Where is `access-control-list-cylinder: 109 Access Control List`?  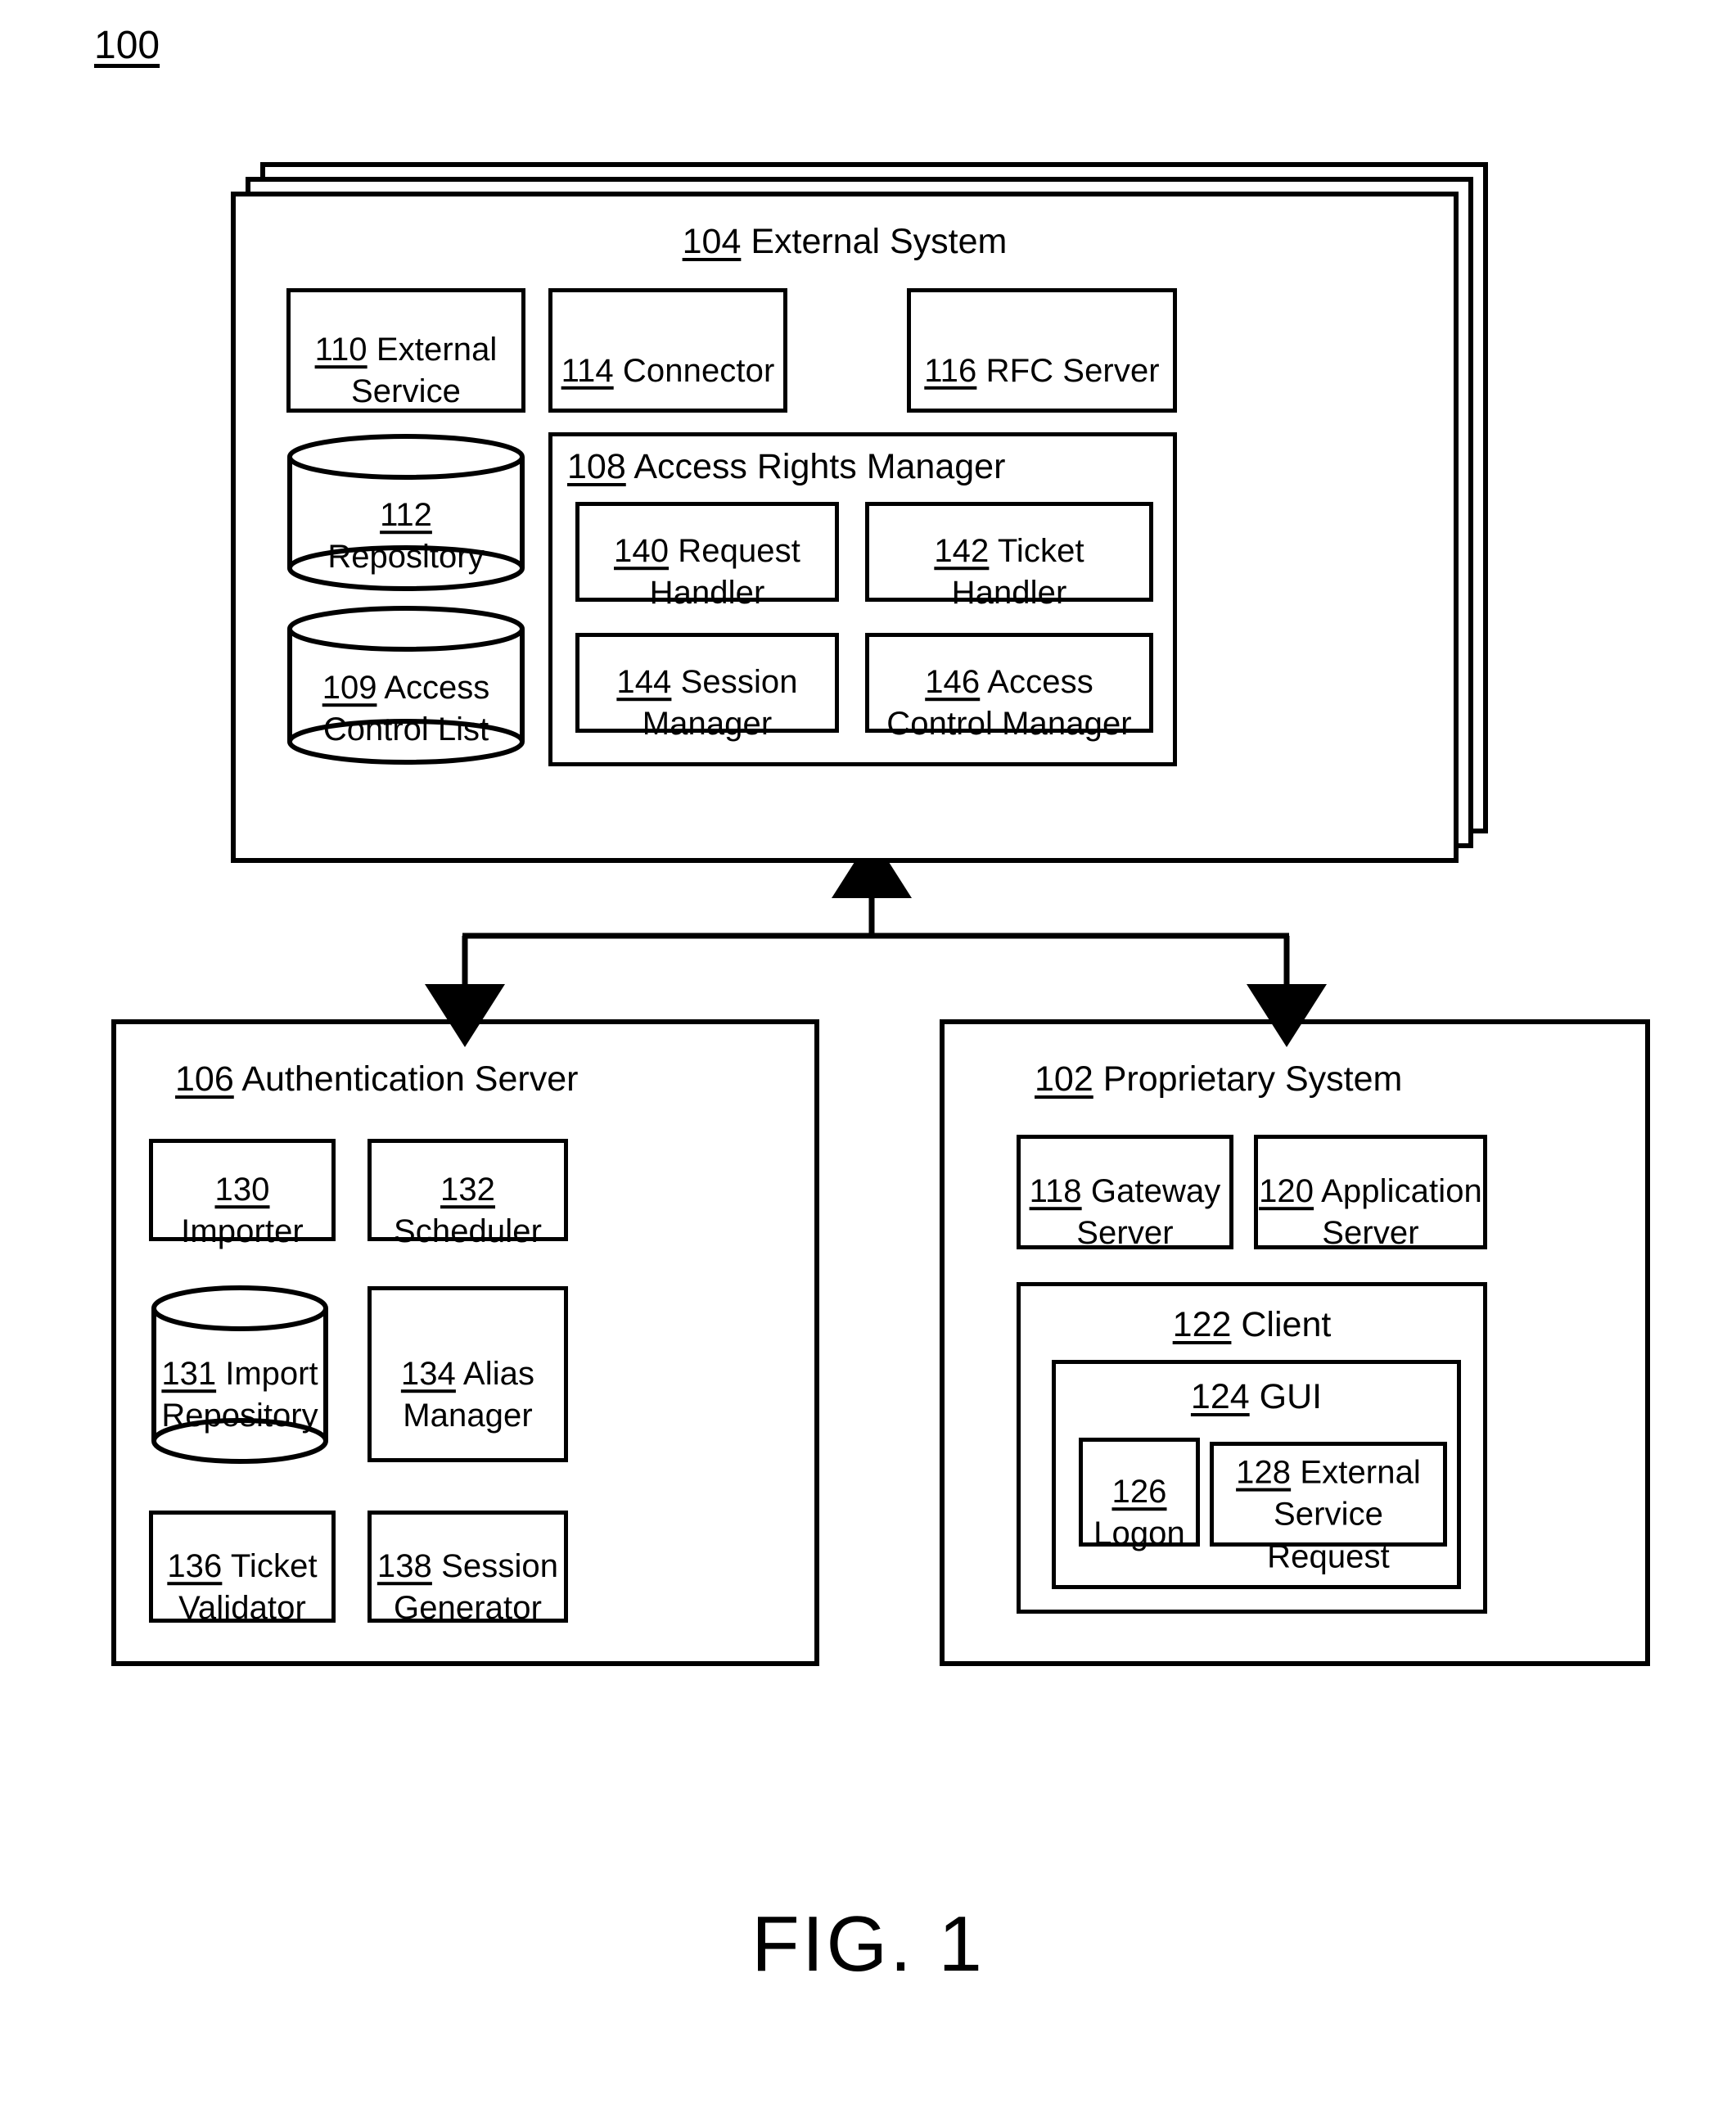 access-control-list-cylinder: 109 Access Control List is located at coordinates (406, 685).